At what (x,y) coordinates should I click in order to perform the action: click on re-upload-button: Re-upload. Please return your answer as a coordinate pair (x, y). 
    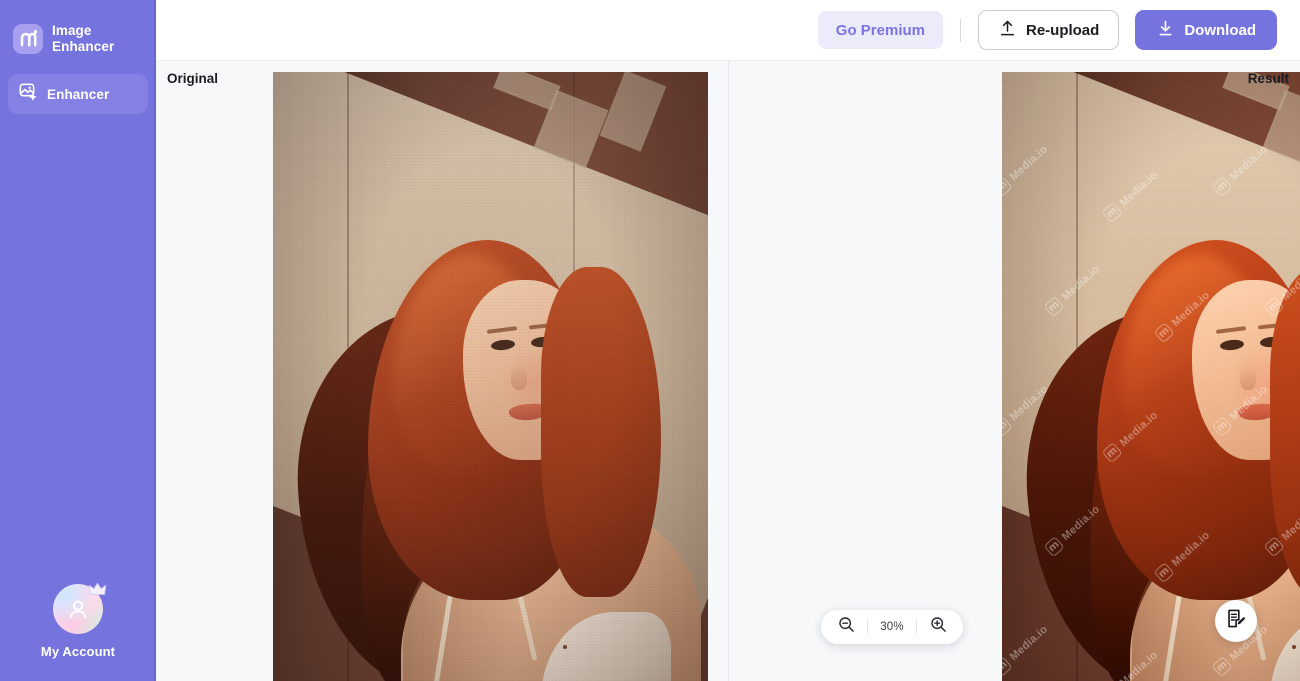
    Looking at the image, I should click on (1048, 30).